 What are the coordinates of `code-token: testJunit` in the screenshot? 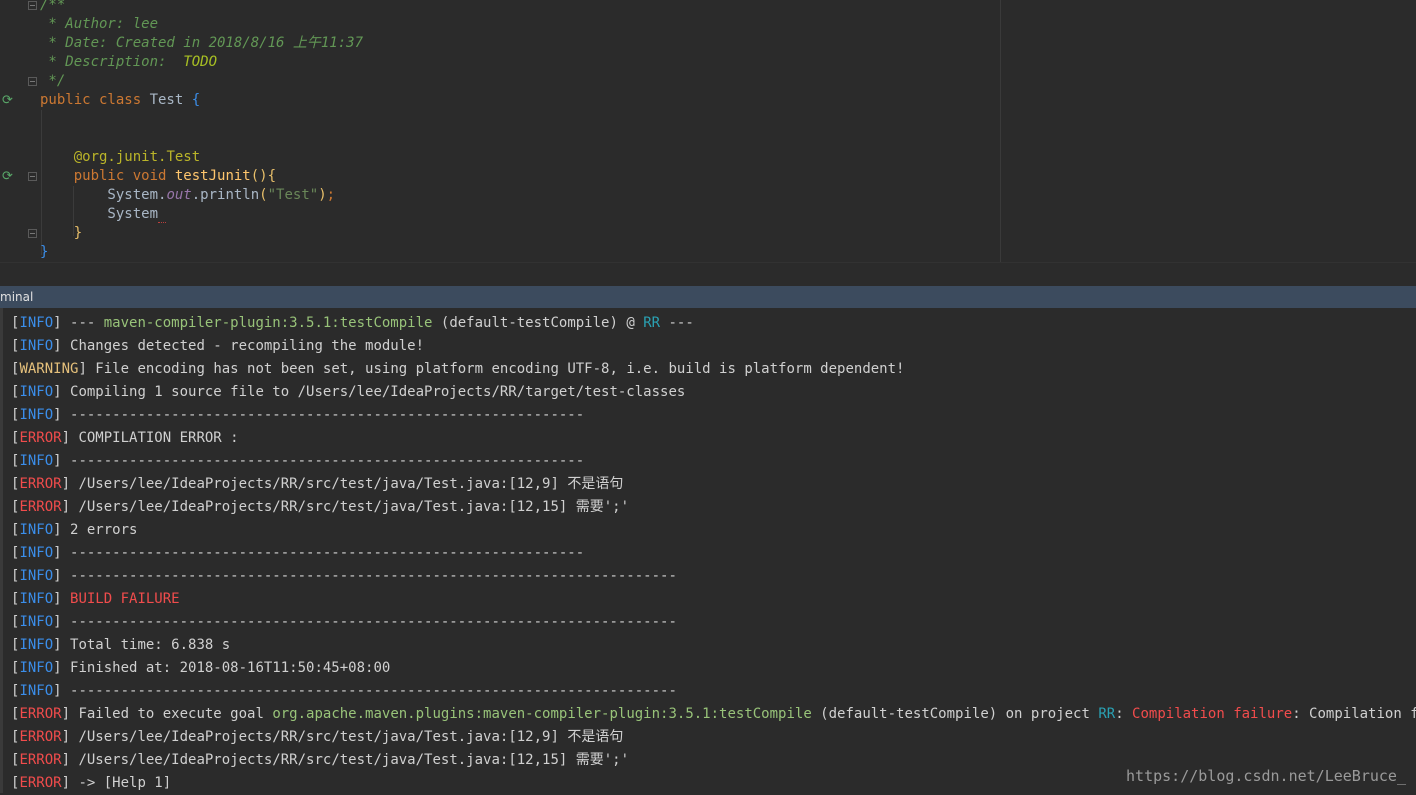 It's located at (212, 176).